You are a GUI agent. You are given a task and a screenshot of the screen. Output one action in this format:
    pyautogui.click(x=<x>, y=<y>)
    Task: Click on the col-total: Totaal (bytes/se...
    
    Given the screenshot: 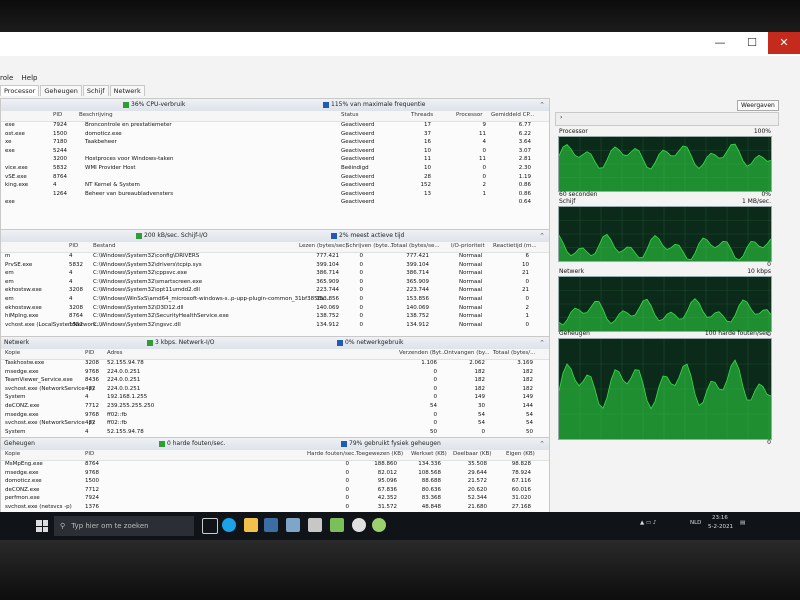 What is the action you would take?
    pyautogui.click(x=415, y=246)
    